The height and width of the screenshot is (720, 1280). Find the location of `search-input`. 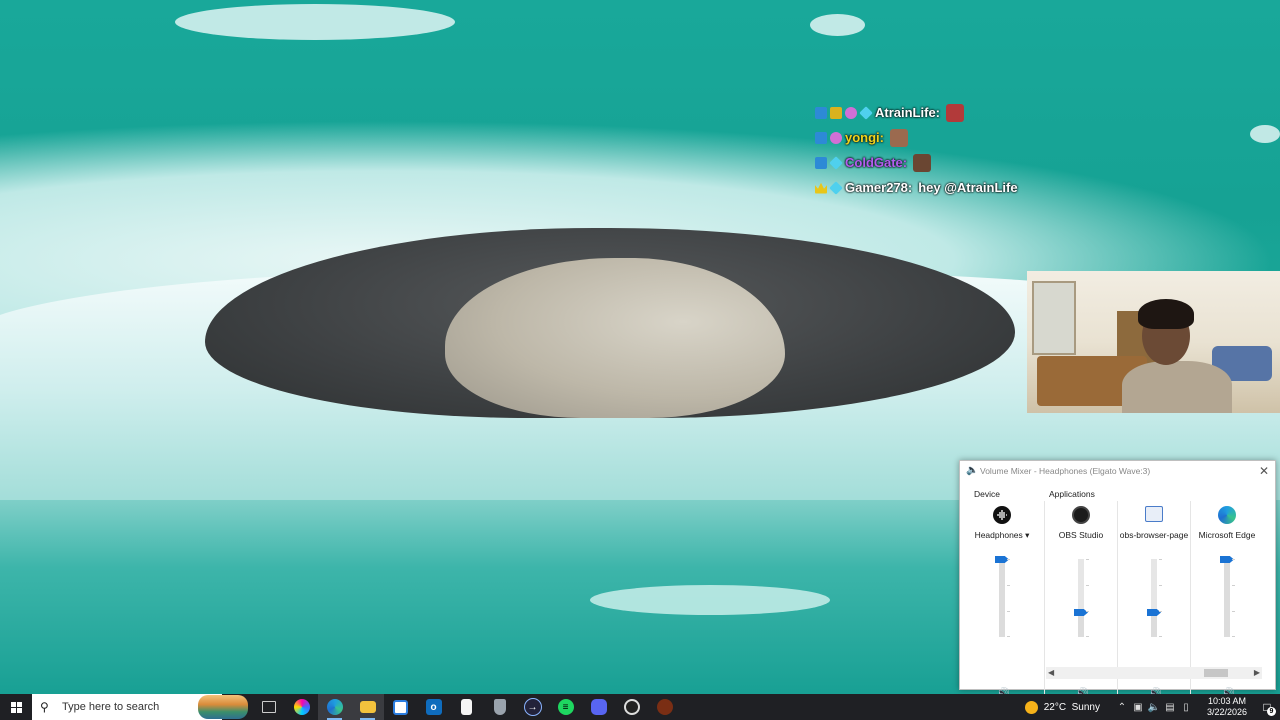

search-input is located at coordinates (117, 707).